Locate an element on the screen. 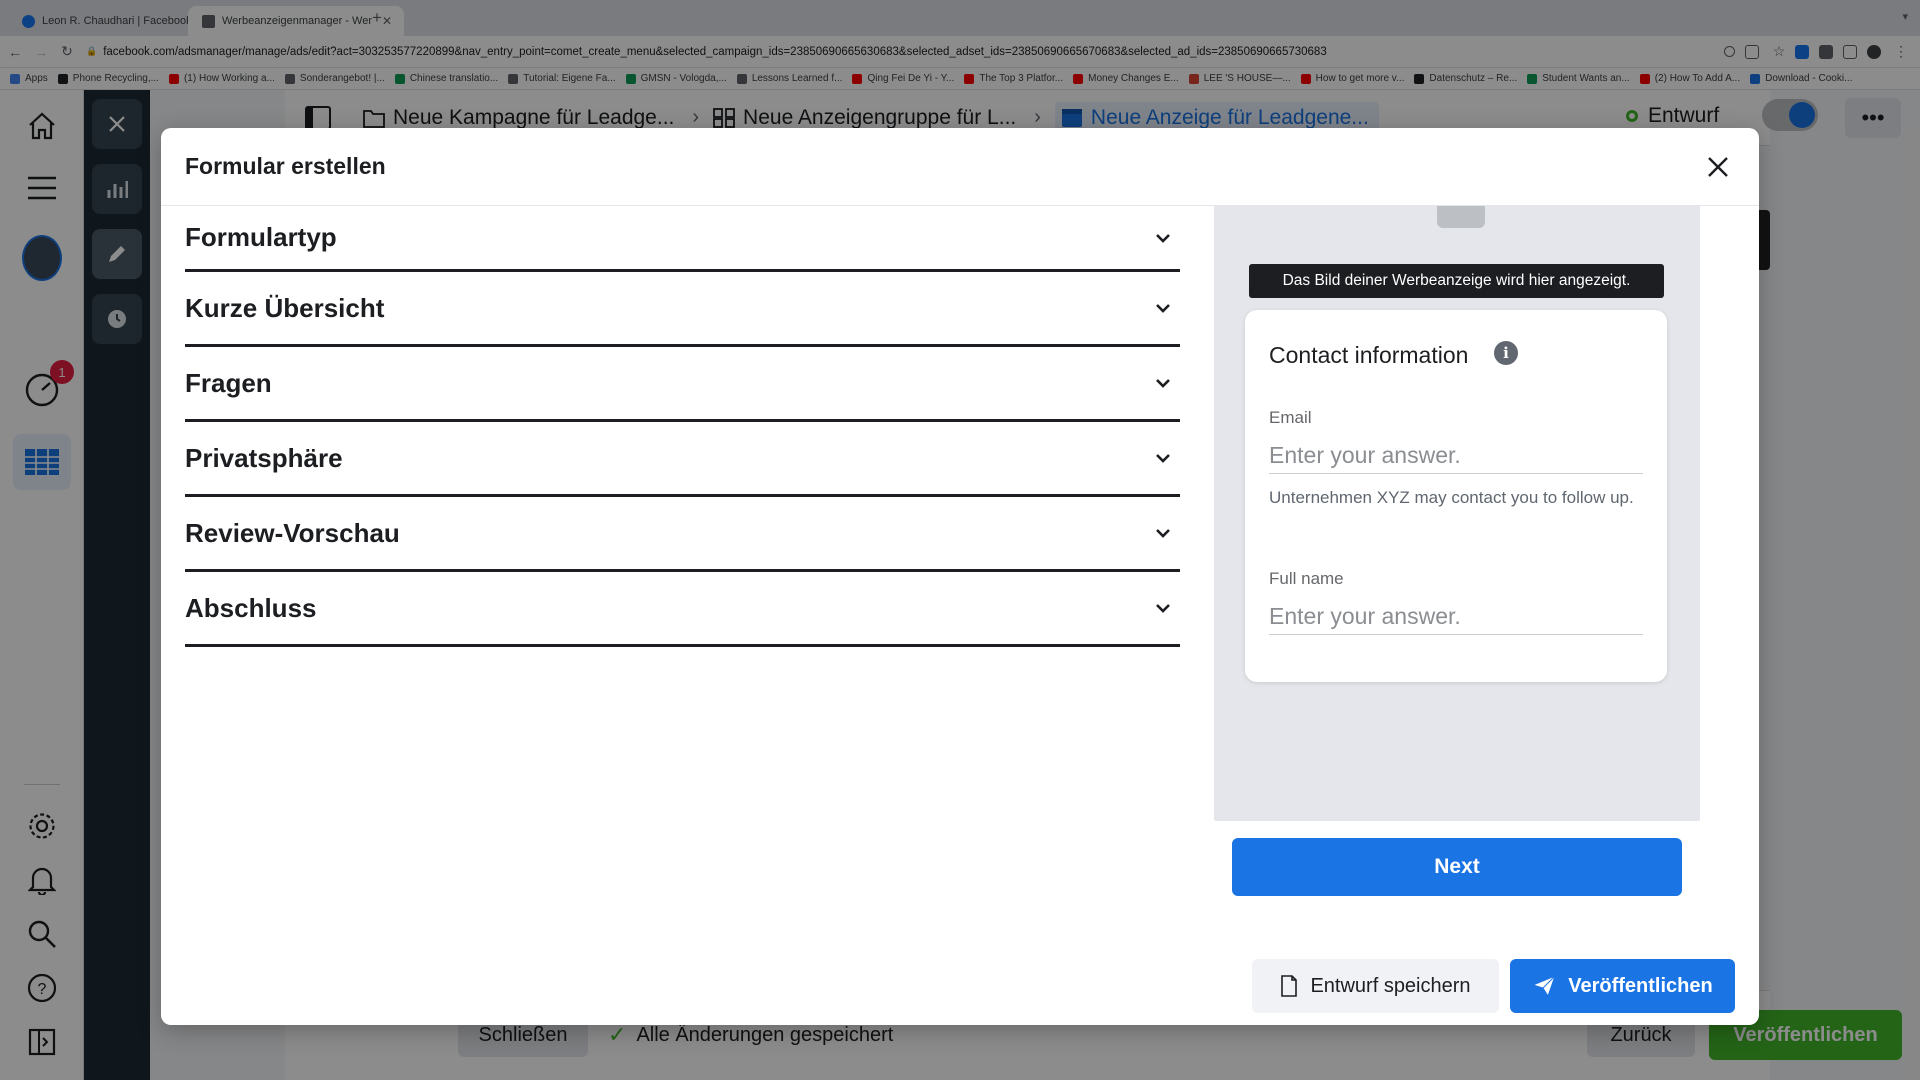 This screenshot has width=1920, height=1080. full-name-label: Full name is located at coordinates (1306, 578).